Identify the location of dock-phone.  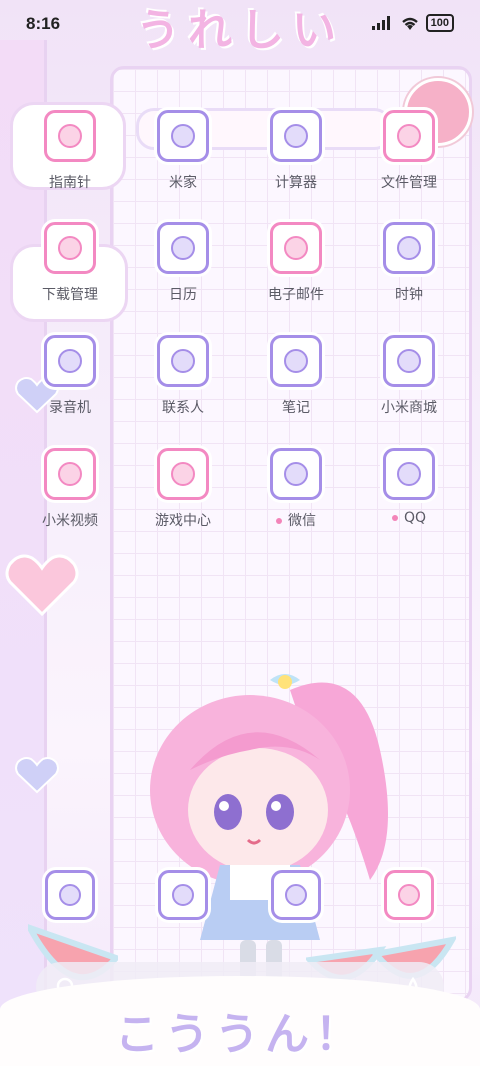
(70, 895).